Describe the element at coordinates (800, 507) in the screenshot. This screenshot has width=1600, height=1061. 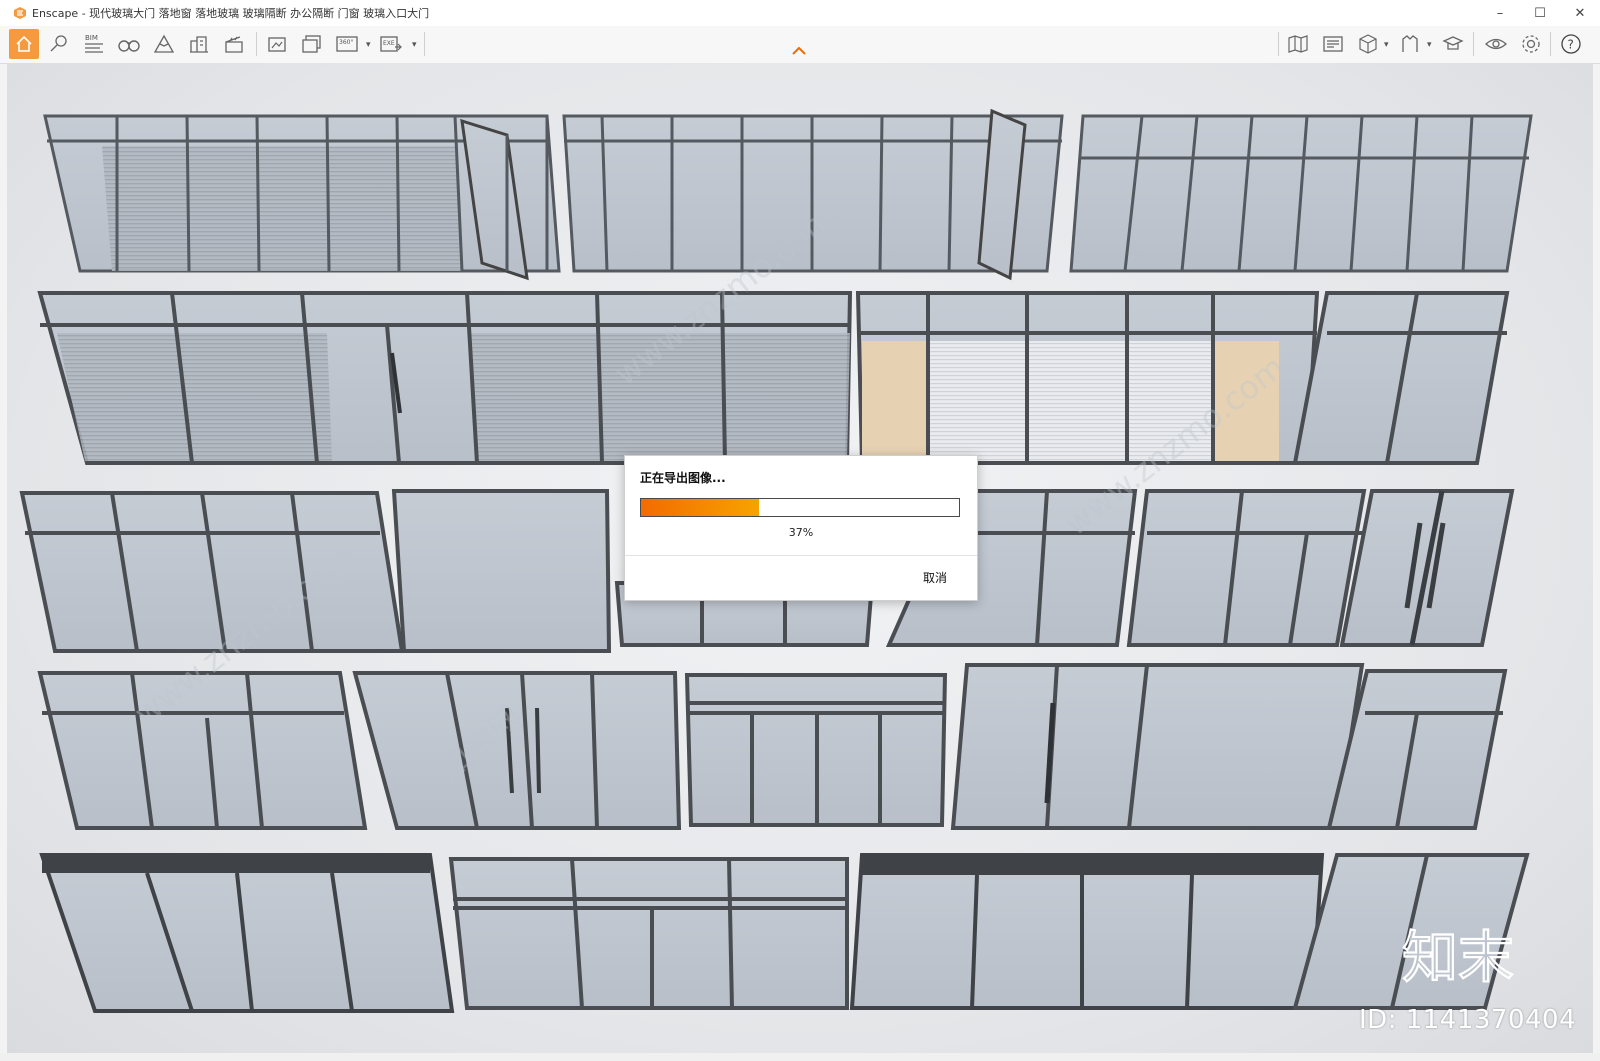
I see `progress-bar` at that location.